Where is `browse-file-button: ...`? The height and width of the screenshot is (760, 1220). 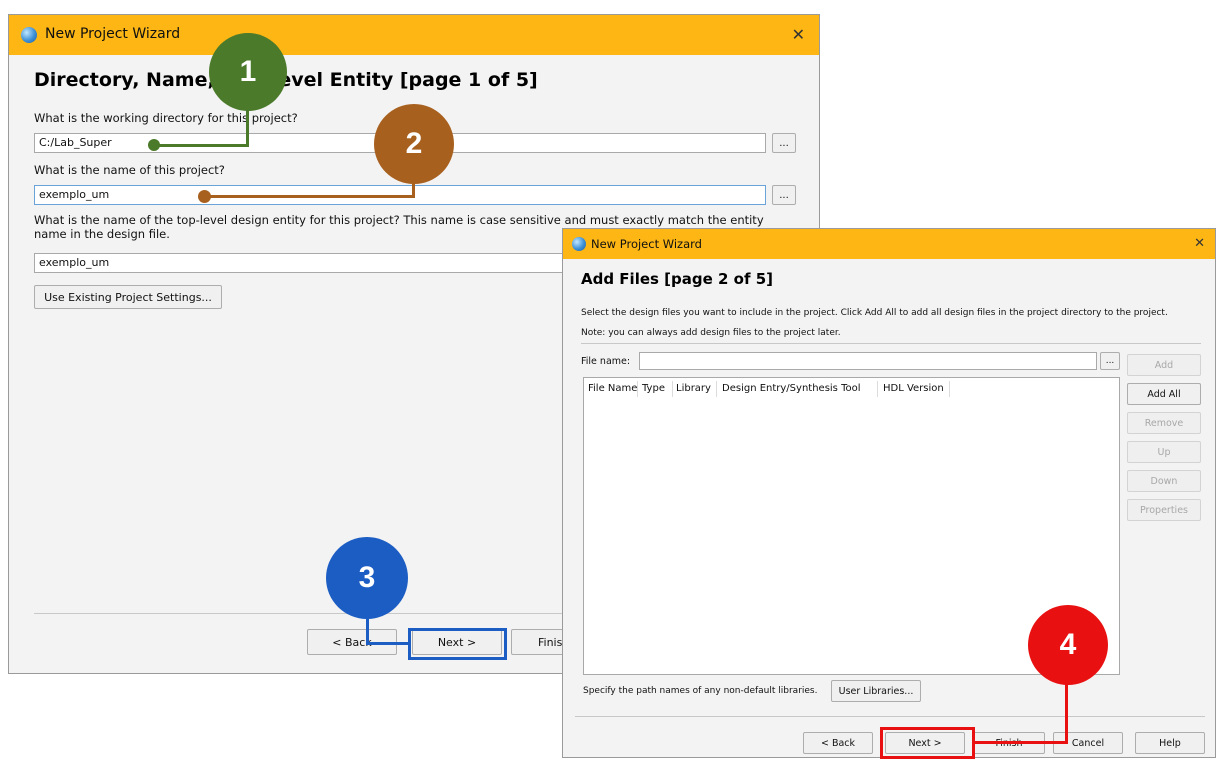
browse-file-button: ... is located at coordinates (1110, 361).